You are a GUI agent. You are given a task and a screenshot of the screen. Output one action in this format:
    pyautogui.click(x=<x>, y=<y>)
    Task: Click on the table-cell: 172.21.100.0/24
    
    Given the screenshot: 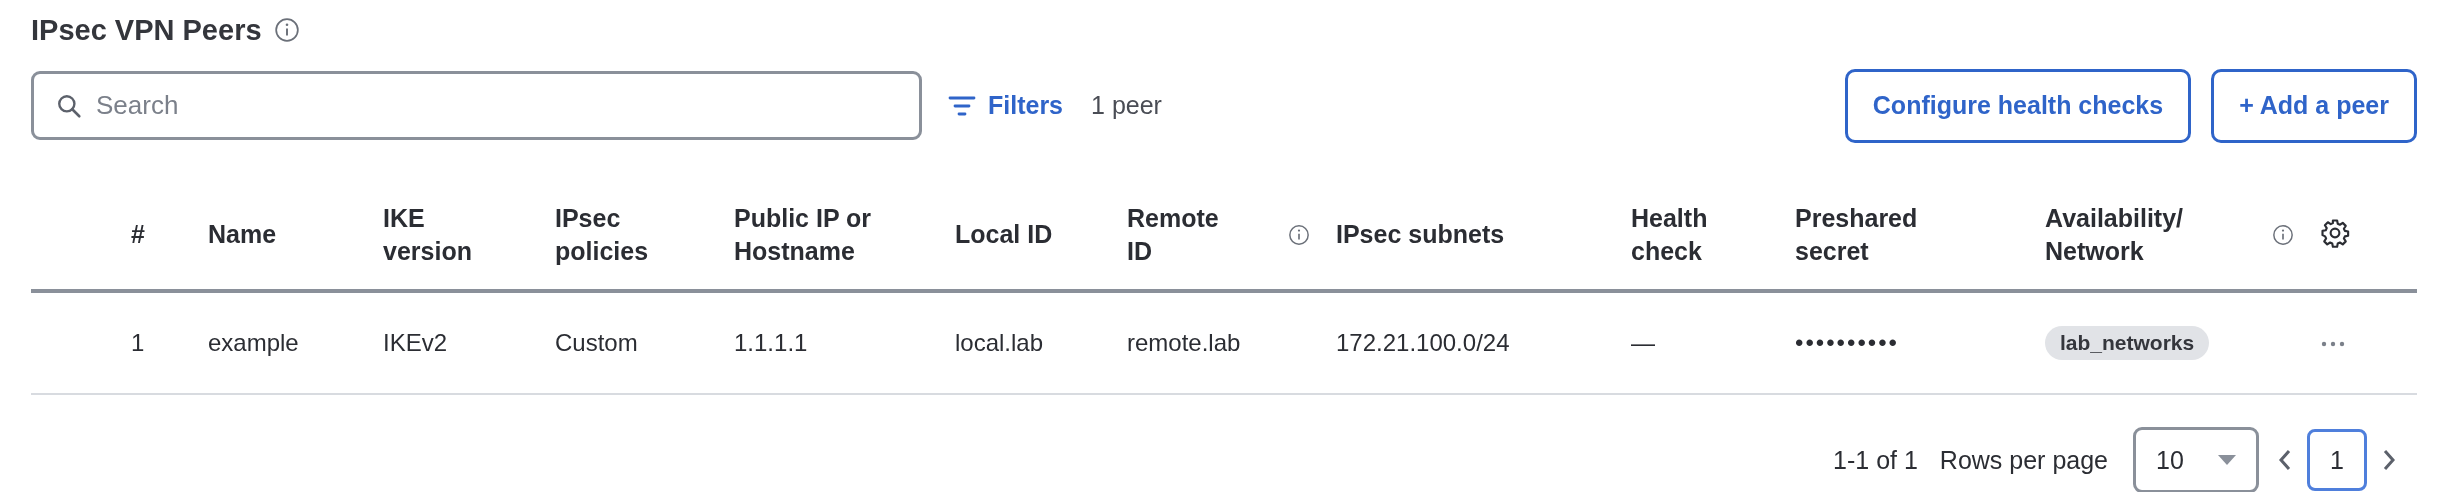 What is the action you would take?
    pyautogui.click(x=1423, y=342)
    